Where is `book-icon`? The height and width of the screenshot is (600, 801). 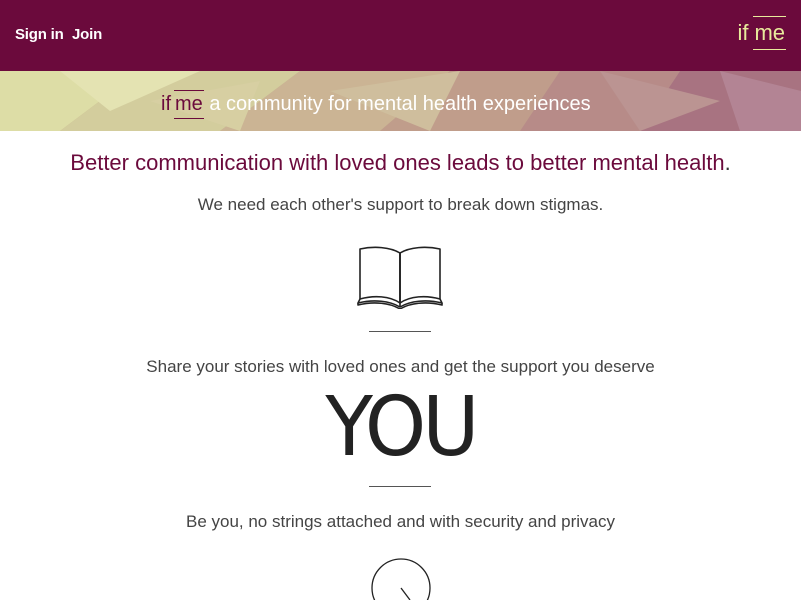
book-icon is located at coordinates (400, 277).